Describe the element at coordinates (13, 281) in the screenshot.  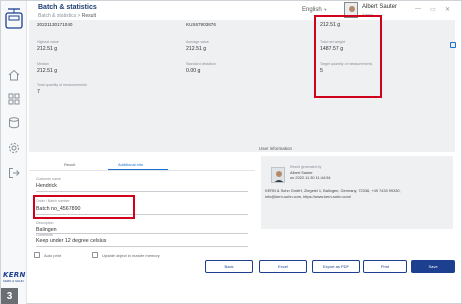
I see `kern-logo-sub: KERN & SOHN` at that location.